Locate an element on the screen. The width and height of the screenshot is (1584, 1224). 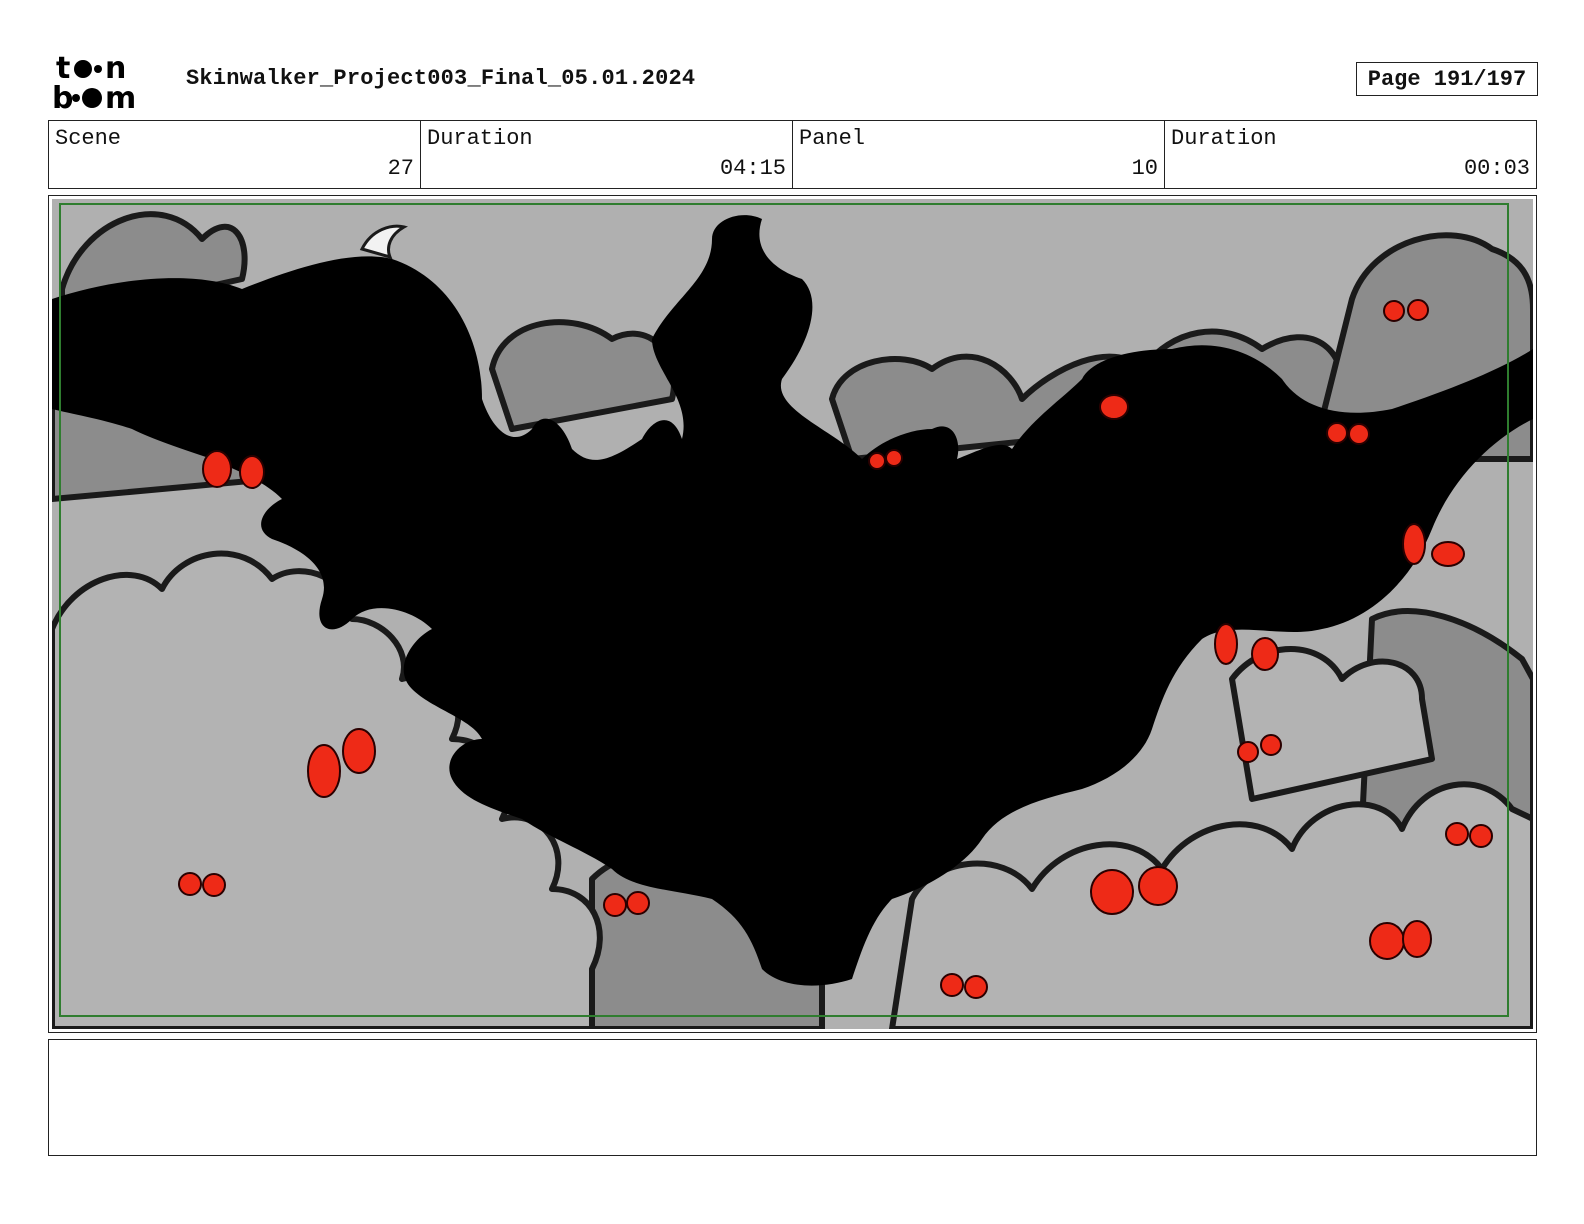
scene-duration-label: Duration is located at coordinates (480, 138).